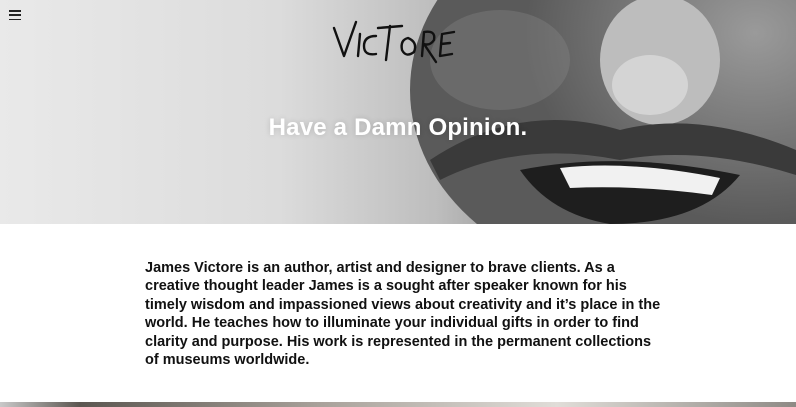  I want to click on hero-headline: Have a Damn Opinion., so click(398, 127).